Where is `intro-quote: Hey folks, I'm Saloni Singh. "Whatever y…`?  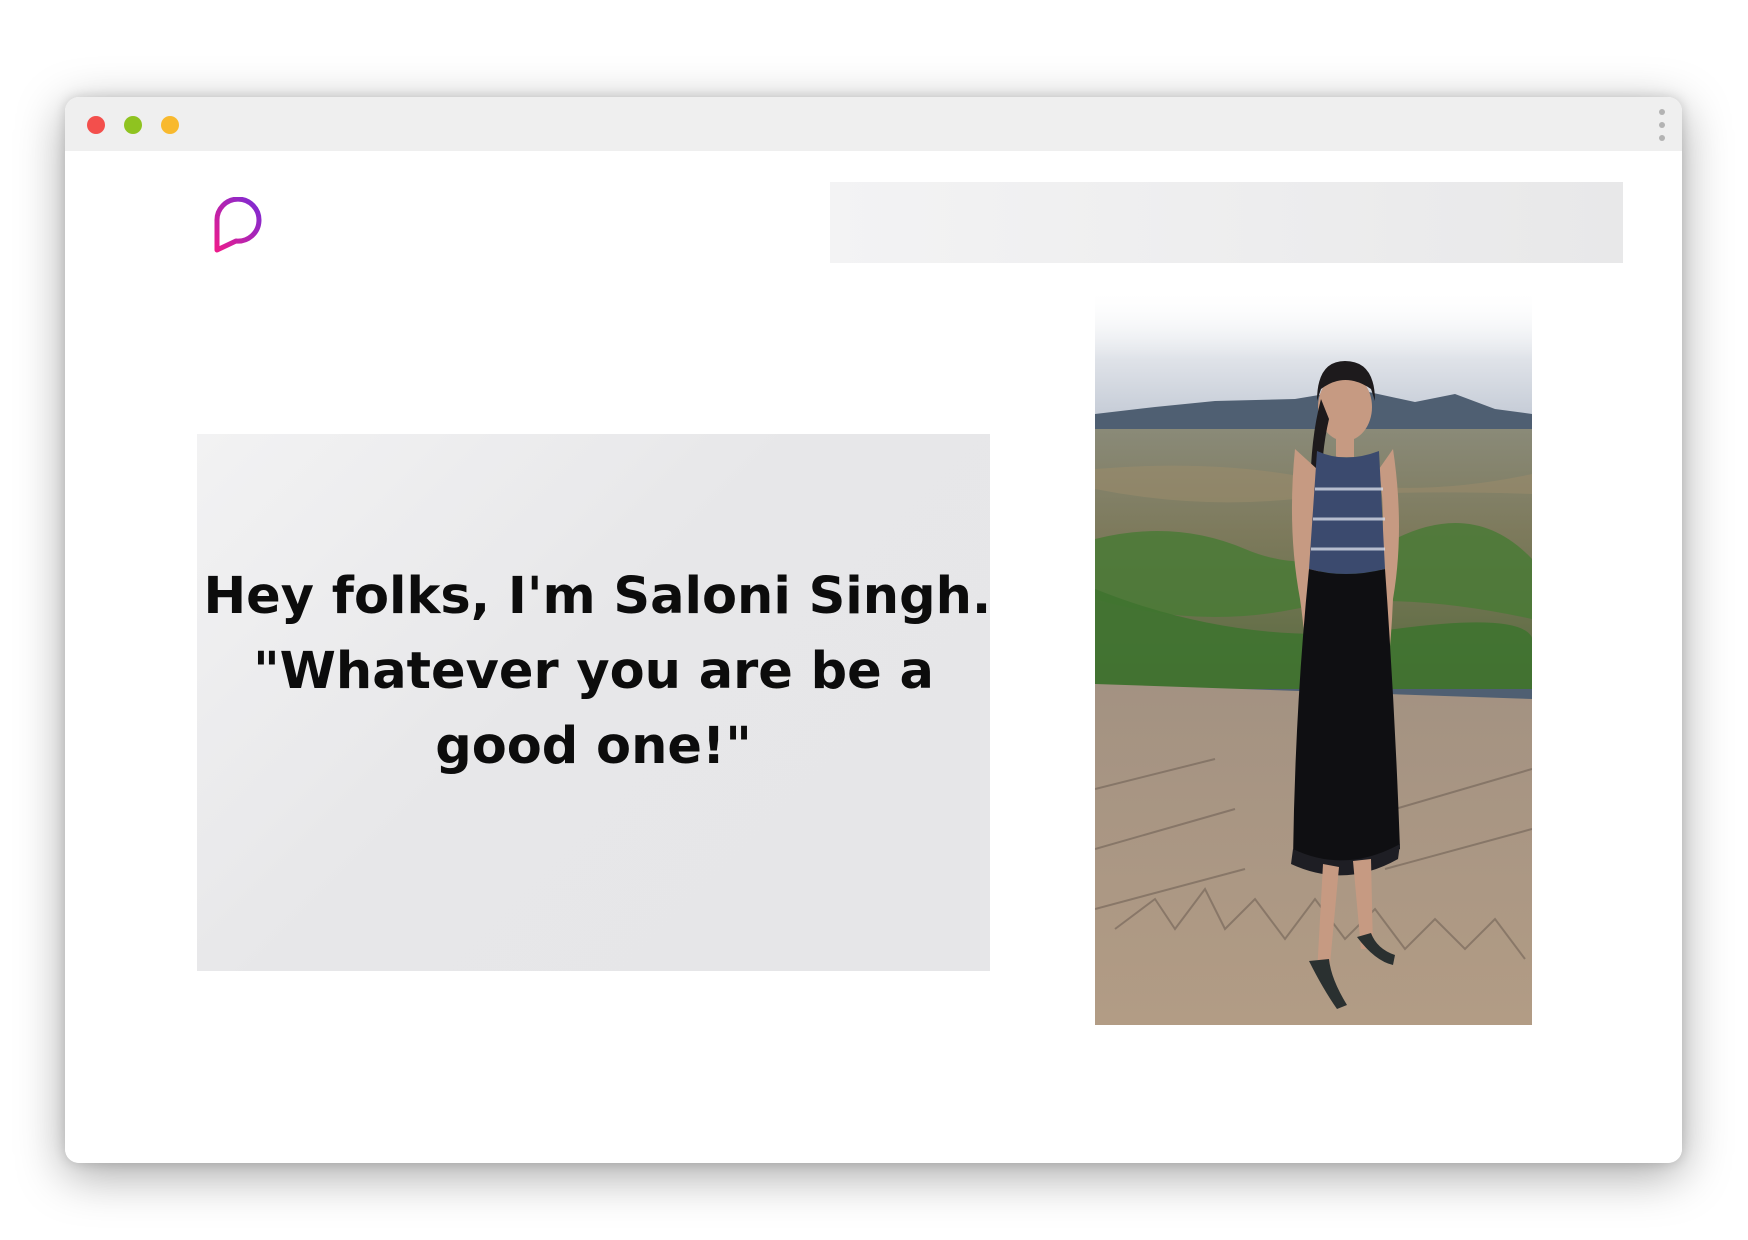 intro-quote: Hey folks, I'm Saloni Singh. "Whatever y… is located at coordinates (597, 671).